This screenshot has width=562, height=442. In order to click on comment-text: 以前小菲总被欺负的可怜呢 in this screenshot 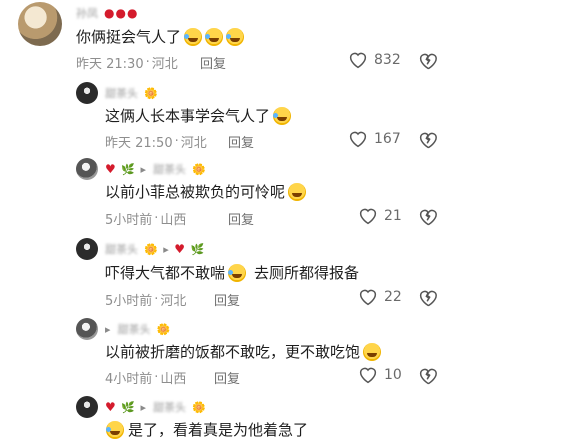, I will do `click(206, 191)`.